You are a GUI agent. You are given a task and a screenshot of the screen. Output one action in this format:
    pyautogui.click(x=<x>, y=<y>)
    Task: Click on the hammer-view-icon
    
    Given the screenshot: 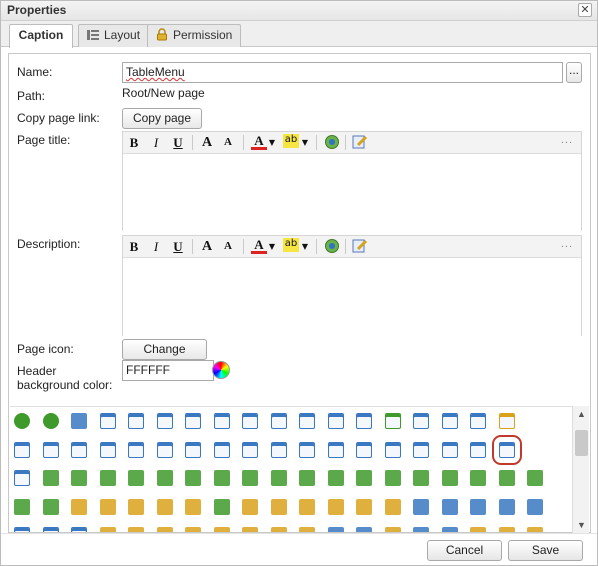 What is the action you would take?
    pyautogui.click(x=307, y=529)
    